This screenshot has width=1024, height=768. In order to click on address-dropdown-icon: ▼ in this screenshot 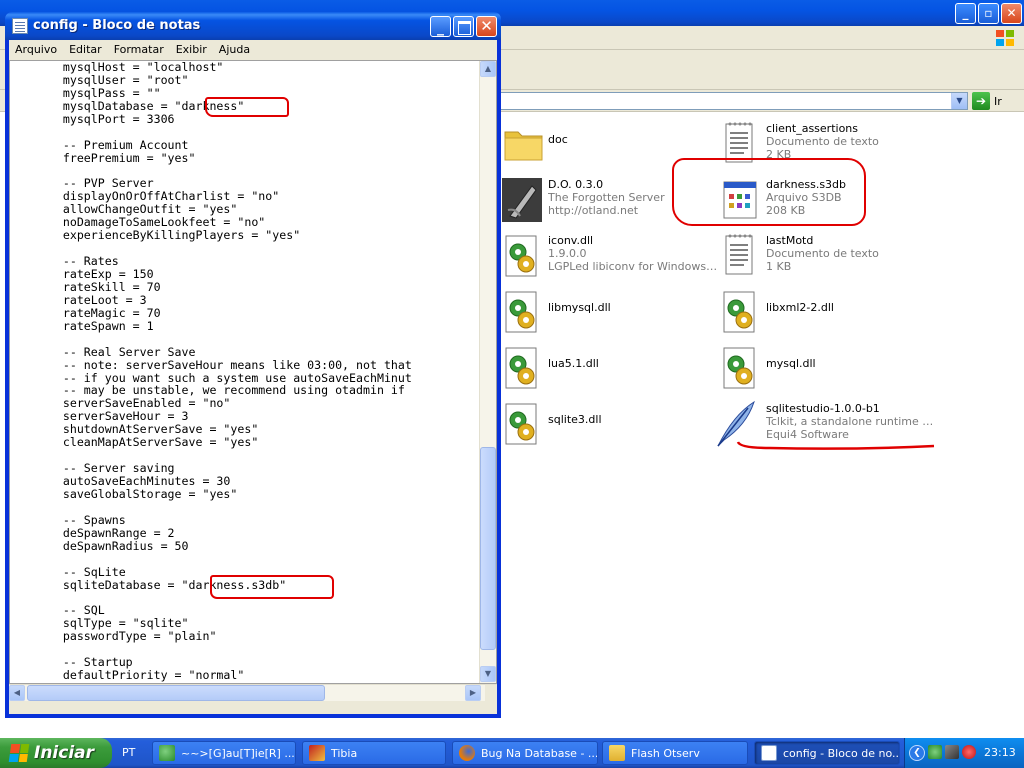, I will do `click(959, 101)`.